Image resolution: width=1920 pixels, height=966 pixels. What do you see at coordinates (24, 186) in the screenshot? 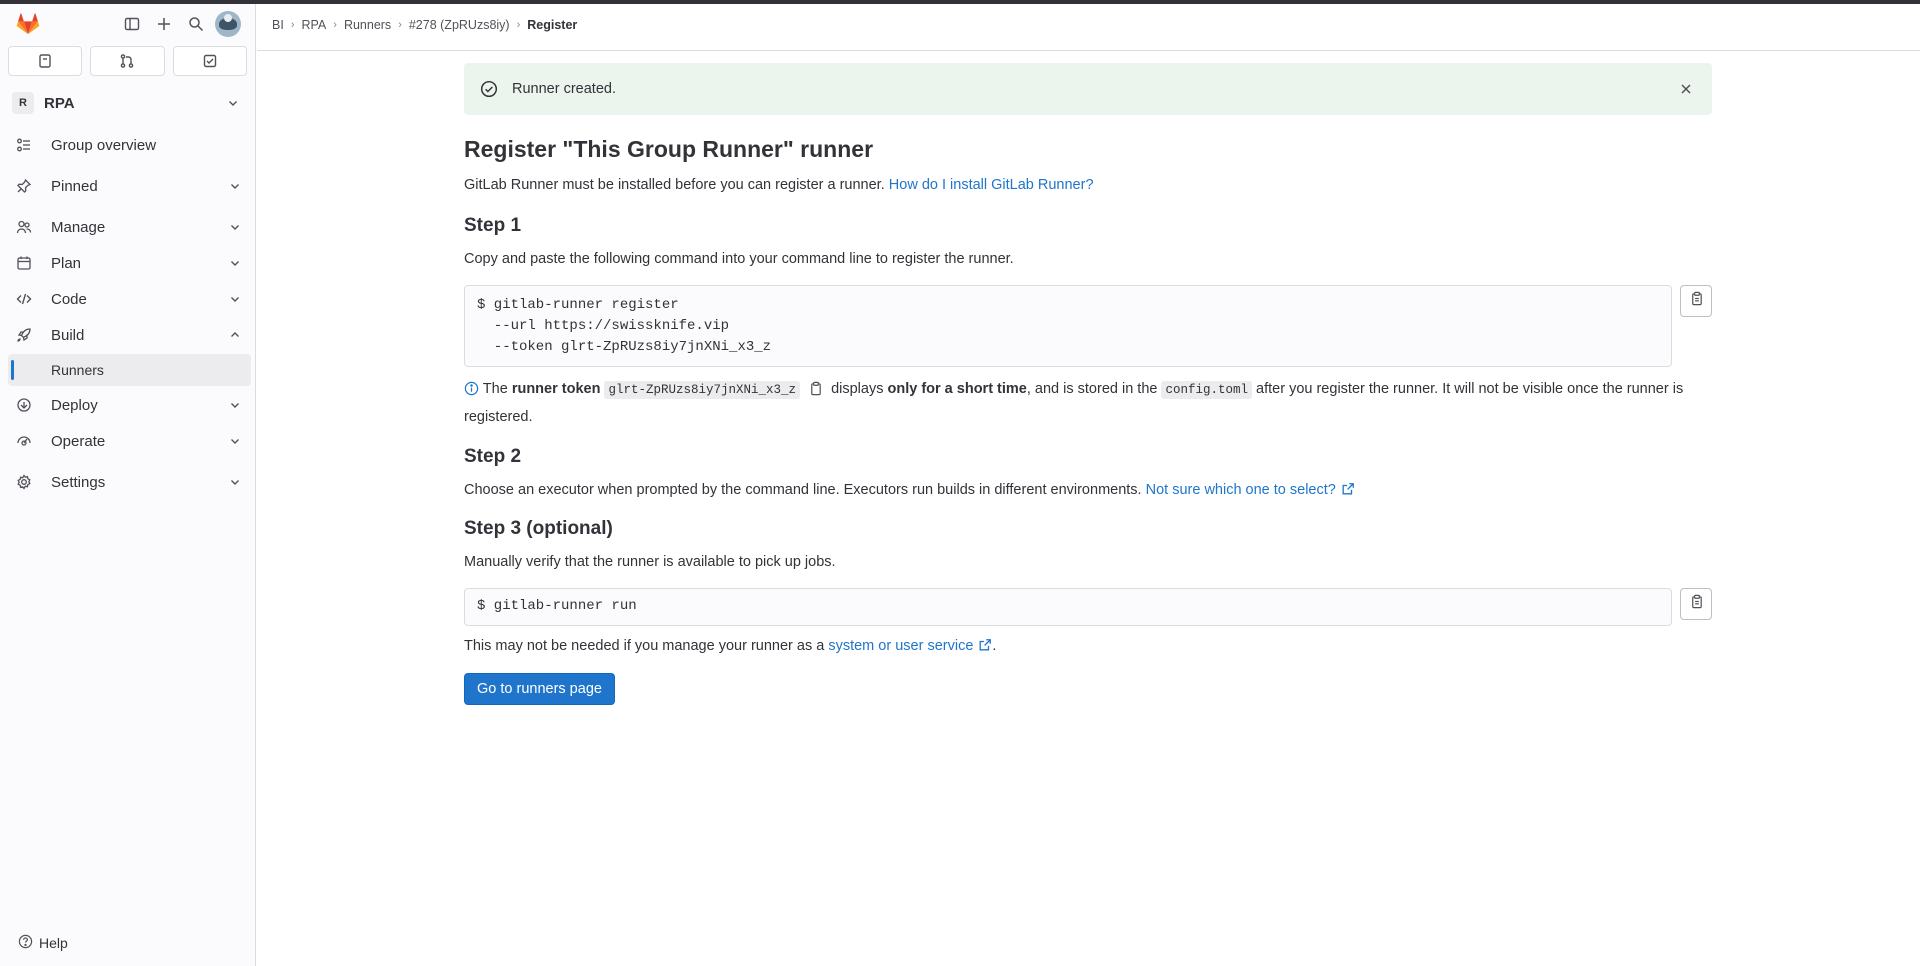
I see `pin-icon` at bounding box center [24, 186].